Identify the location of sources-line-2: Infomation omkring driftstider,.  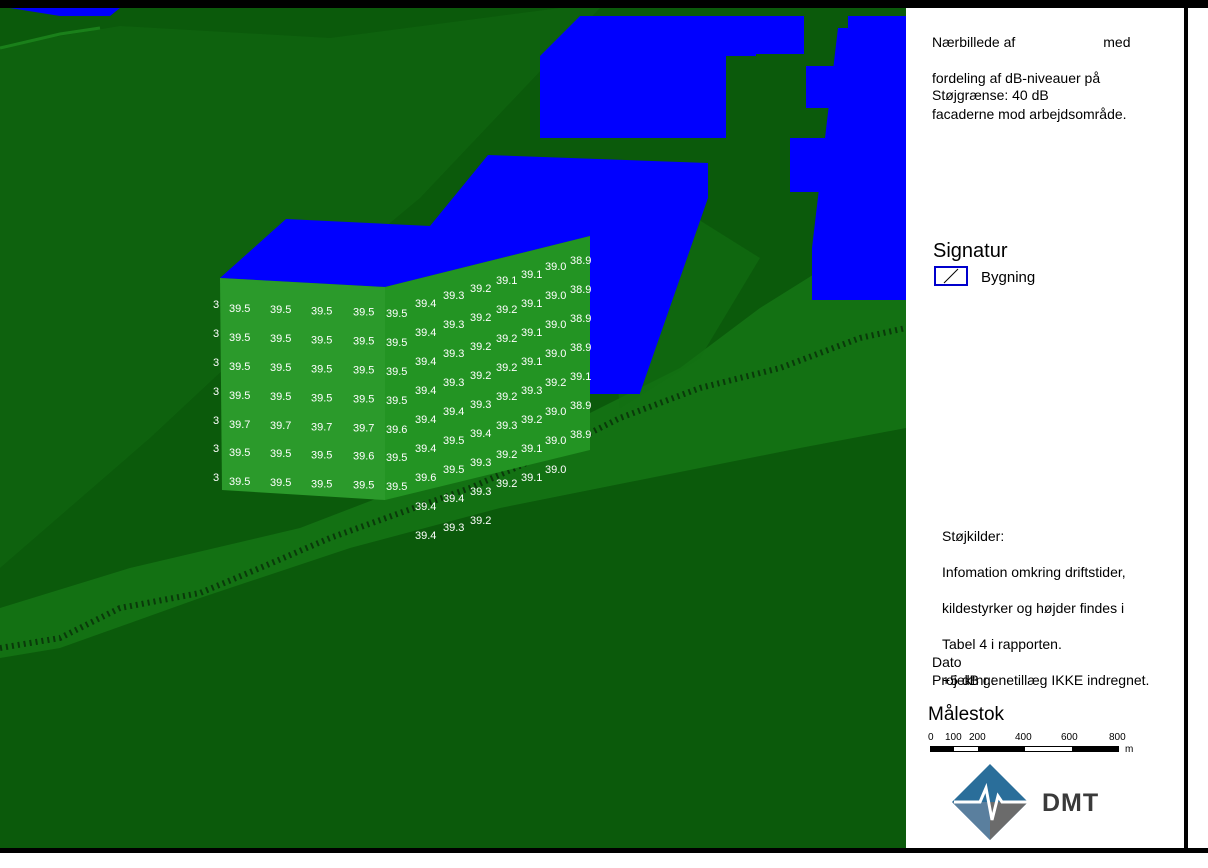
(1034, 572).